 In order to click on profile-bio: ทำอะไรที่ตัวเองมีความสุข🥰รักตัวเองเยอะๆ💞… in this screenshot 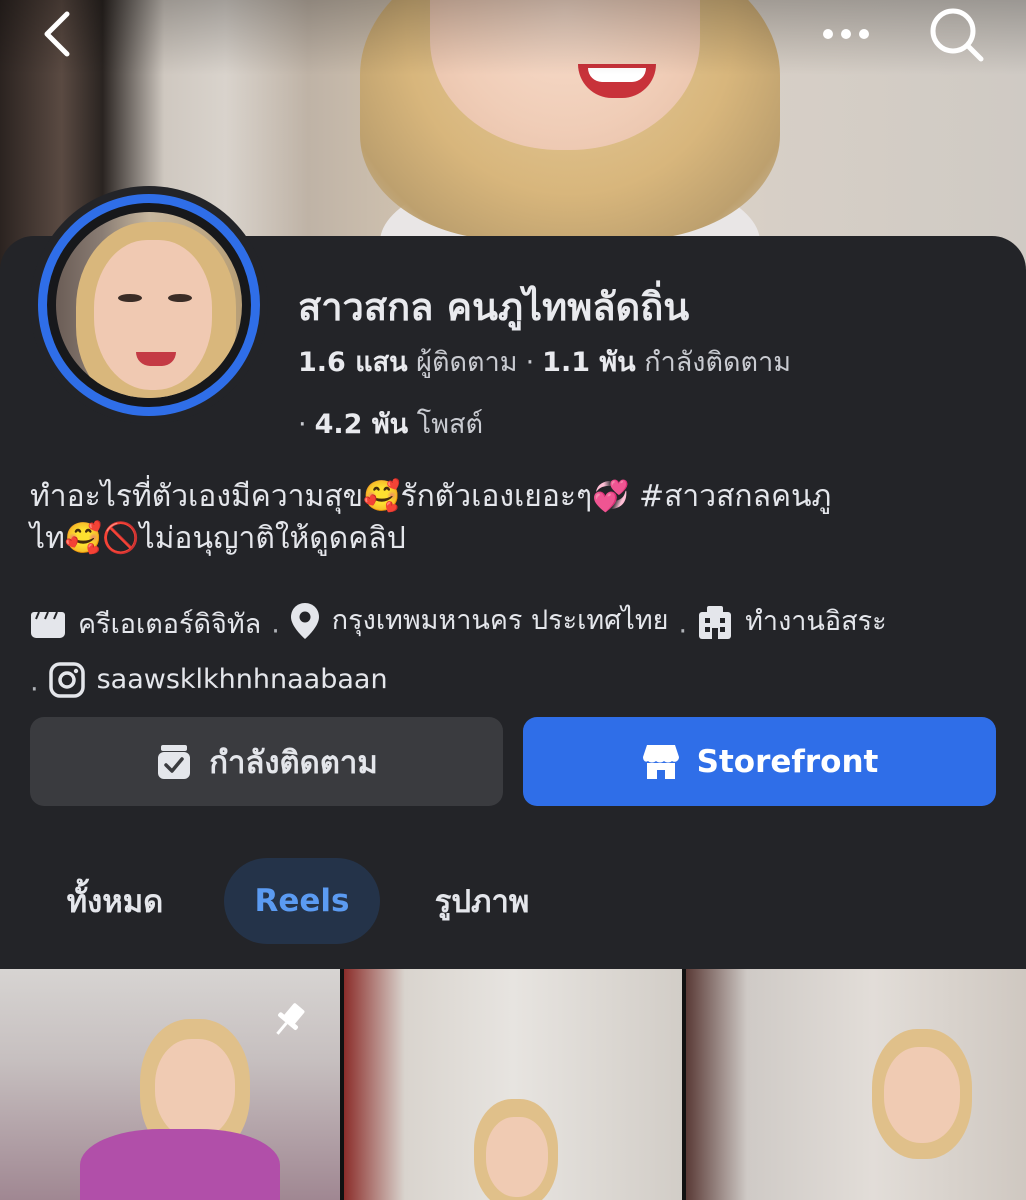, I will do `click(513, 518)`.